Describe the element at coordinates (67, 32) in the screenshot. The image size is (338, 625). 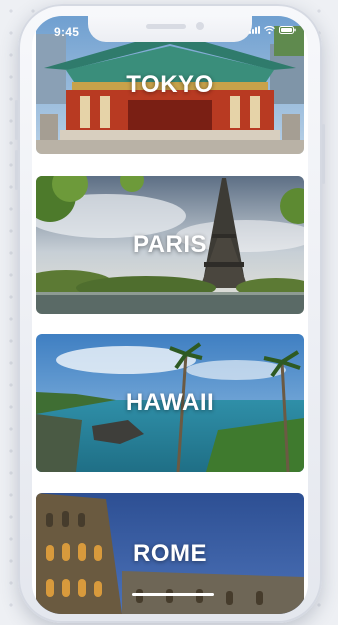
I see `status-time: 9:45` at that location.